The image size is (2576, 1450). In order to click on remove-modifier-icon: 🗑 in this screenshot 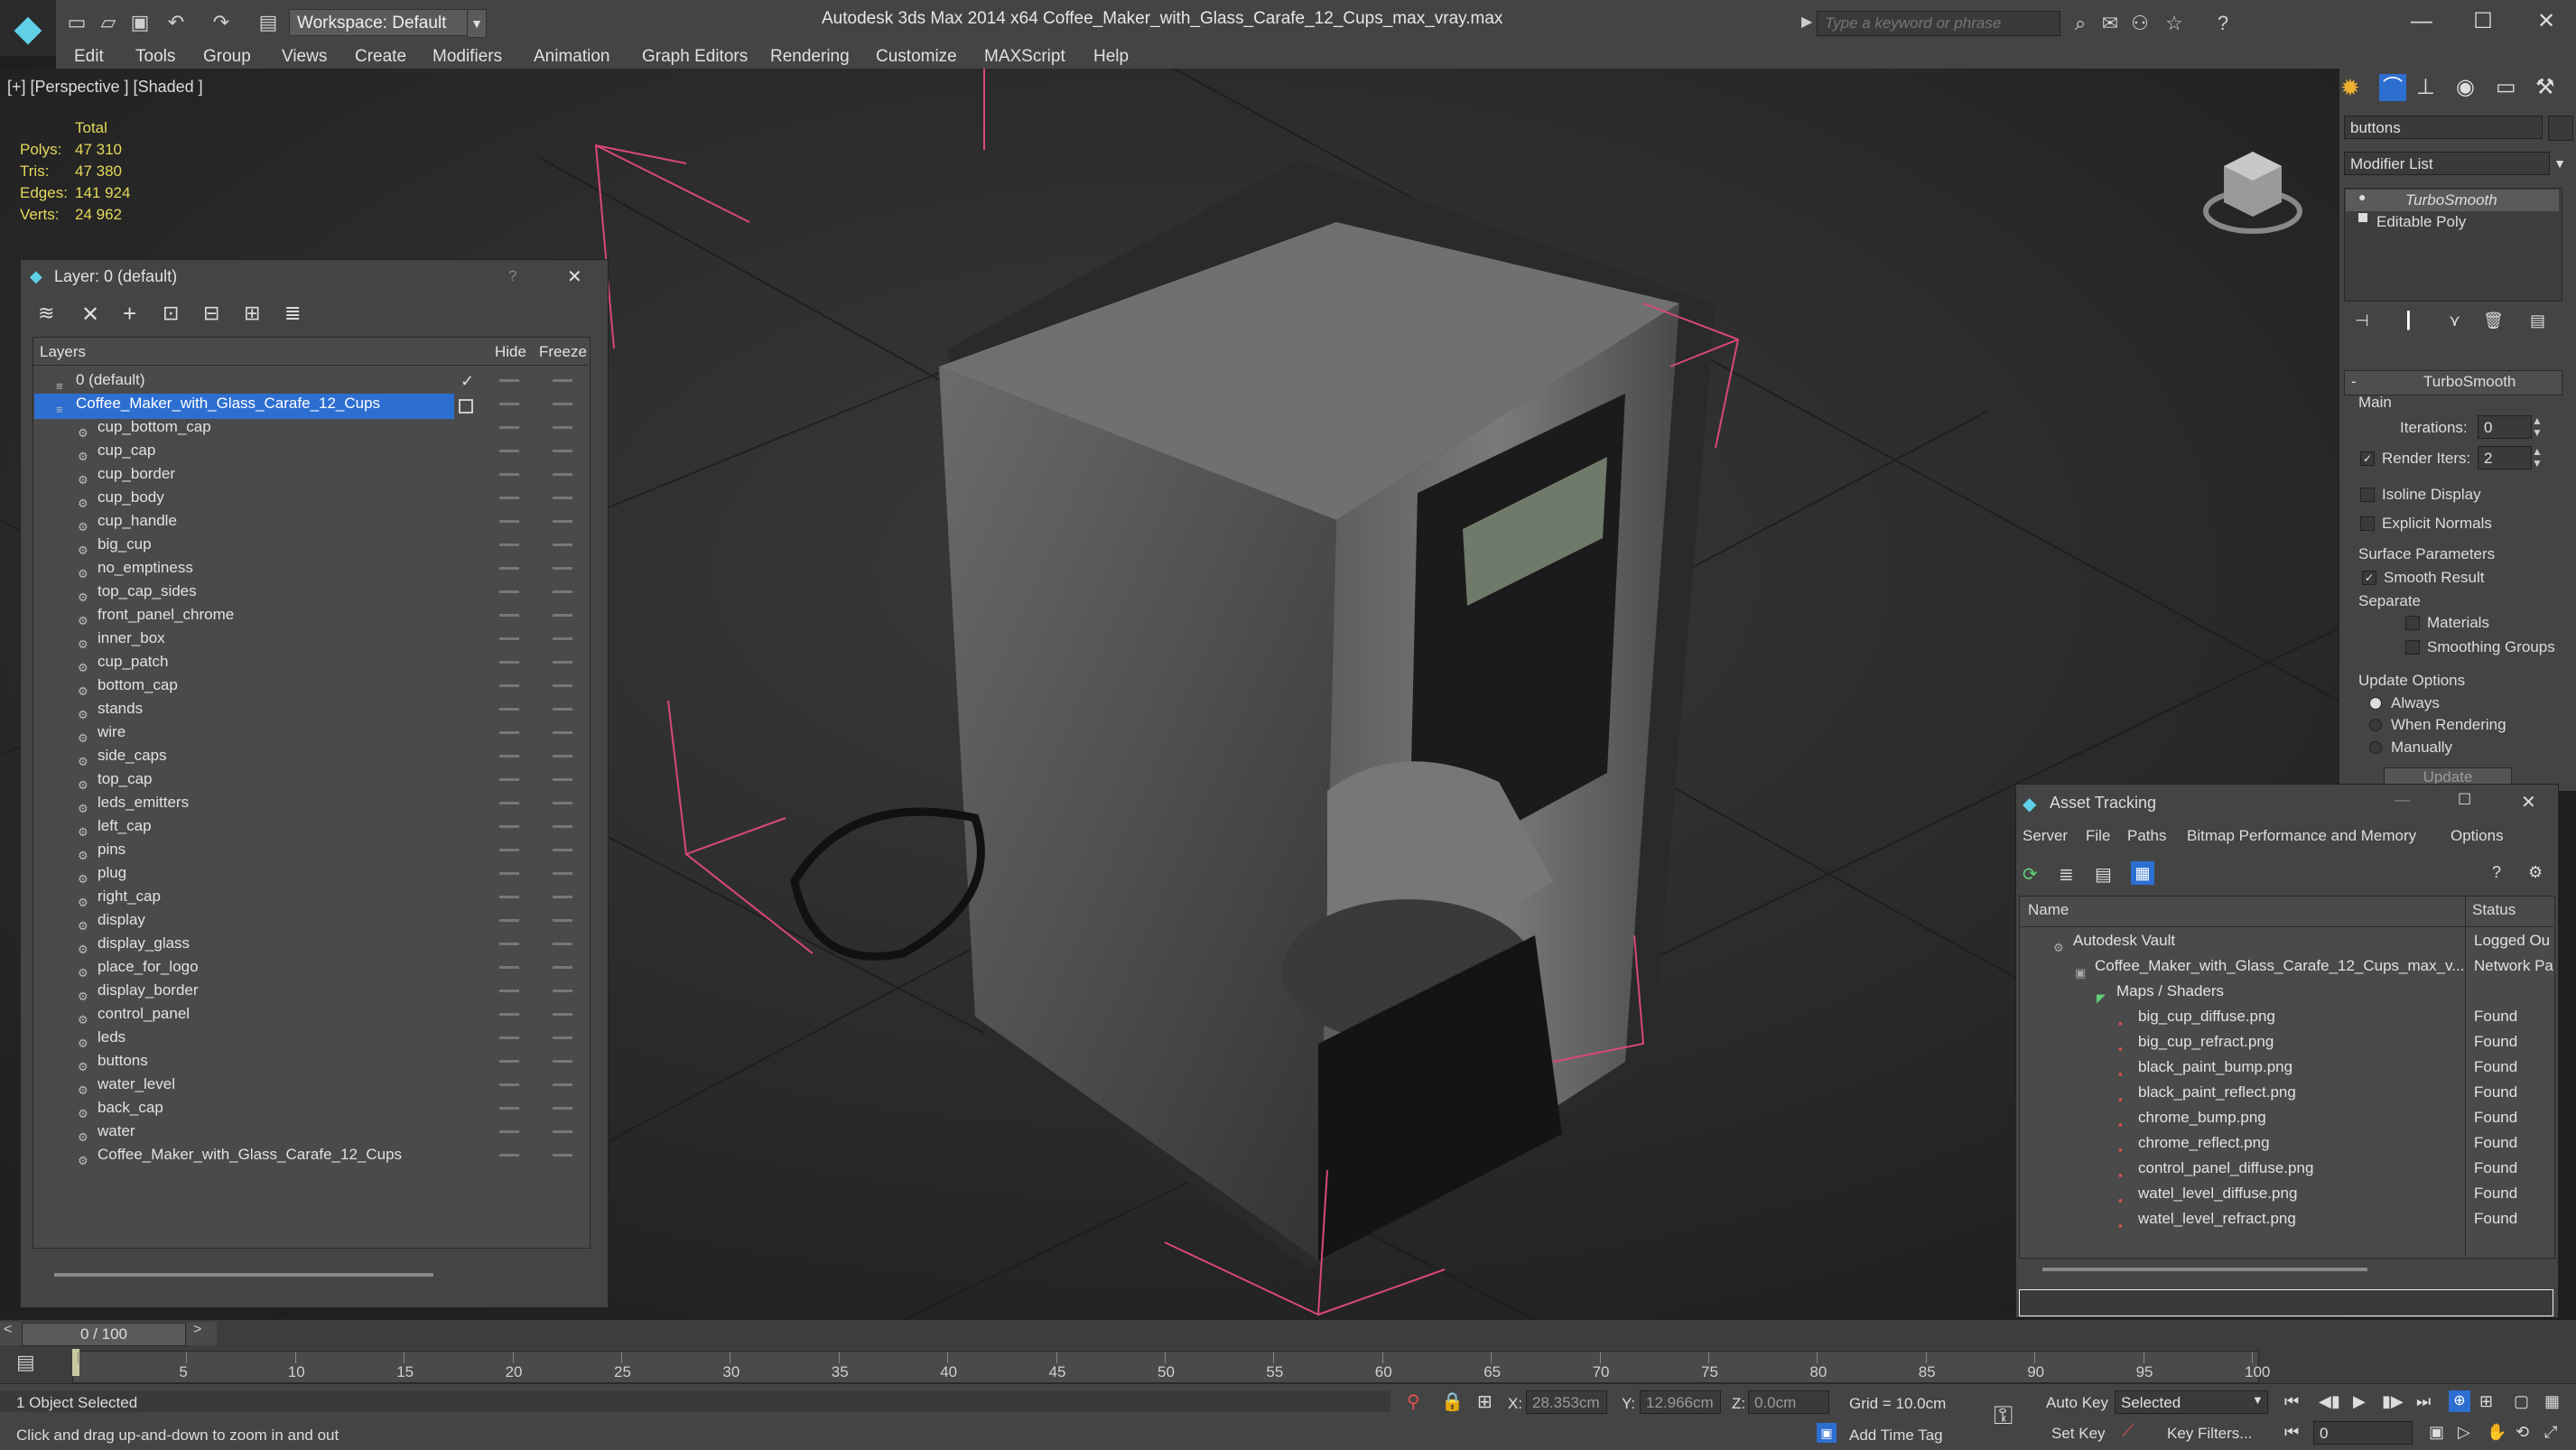, I will do `click(2493, 320)`.